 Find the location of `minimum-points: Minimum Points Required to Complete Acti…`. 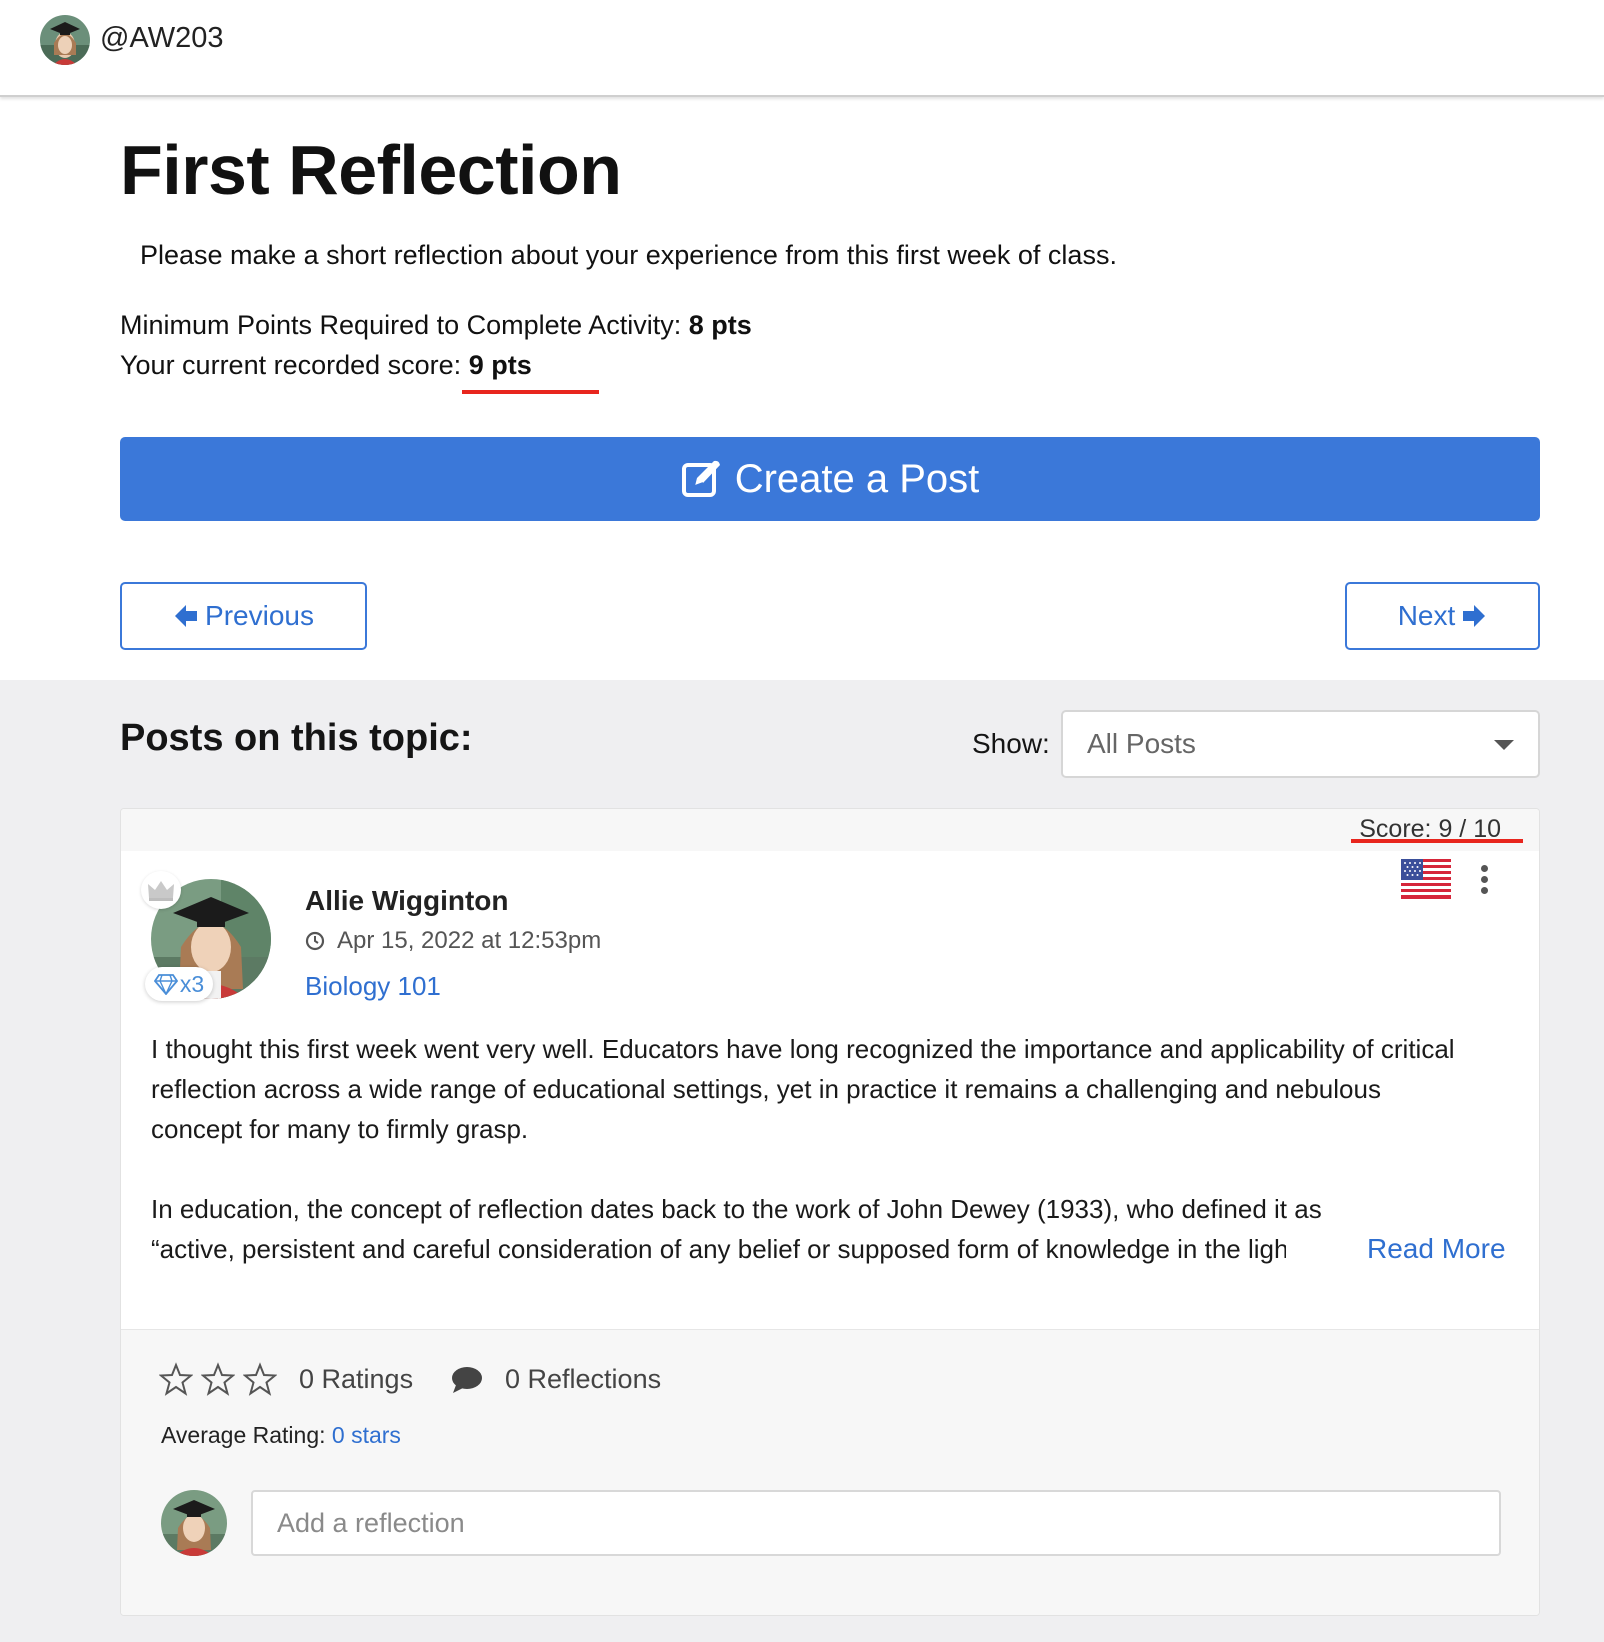

minimum-points: Minimum Points Required to Complete Acti… is located at coordinates (436, 325).